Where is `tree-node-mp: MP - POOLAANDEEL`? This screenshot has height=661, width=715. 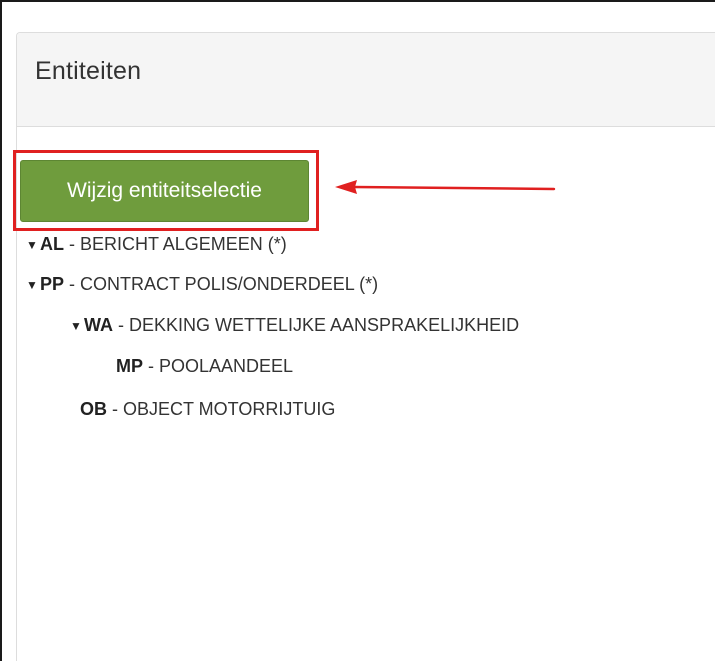
tree-node-mp: MP - POOLAANDEEL is located at coordinates (204, 366).